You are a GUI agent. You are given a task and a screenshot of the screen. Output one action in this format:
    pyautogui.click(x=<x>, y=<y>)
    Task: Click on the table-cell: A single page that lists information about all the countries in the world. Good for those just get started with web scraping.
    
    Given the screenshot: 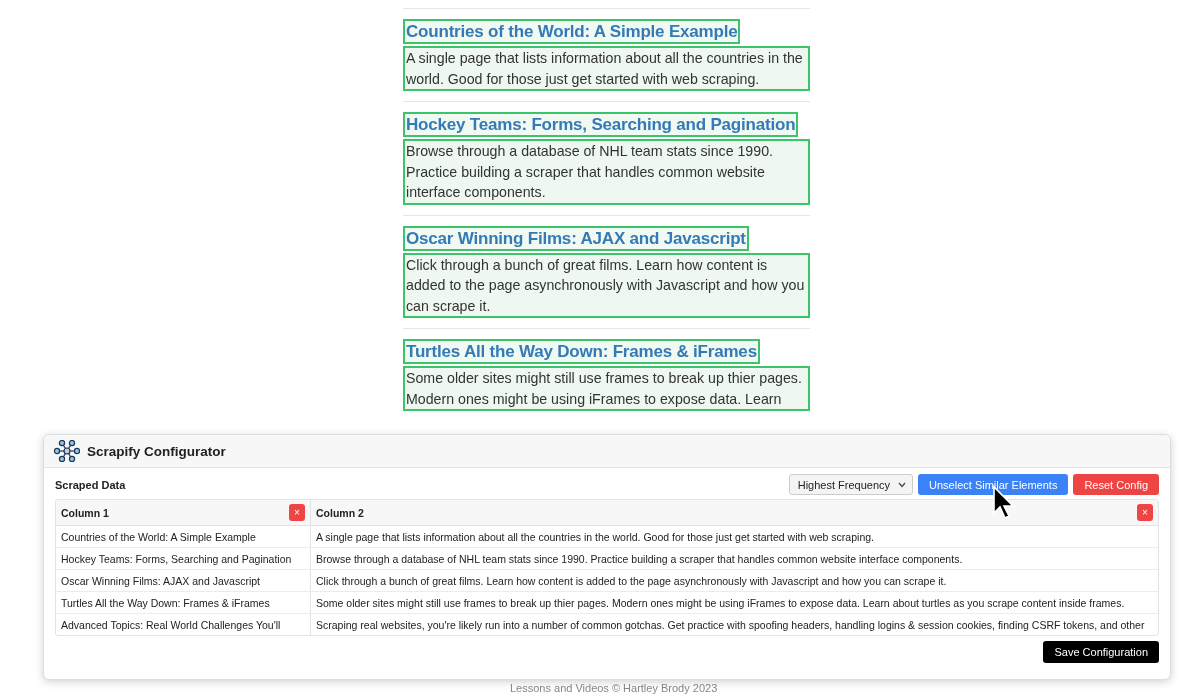 What is the action you would take?
    pyautogui.click(x=734, y=536)
    